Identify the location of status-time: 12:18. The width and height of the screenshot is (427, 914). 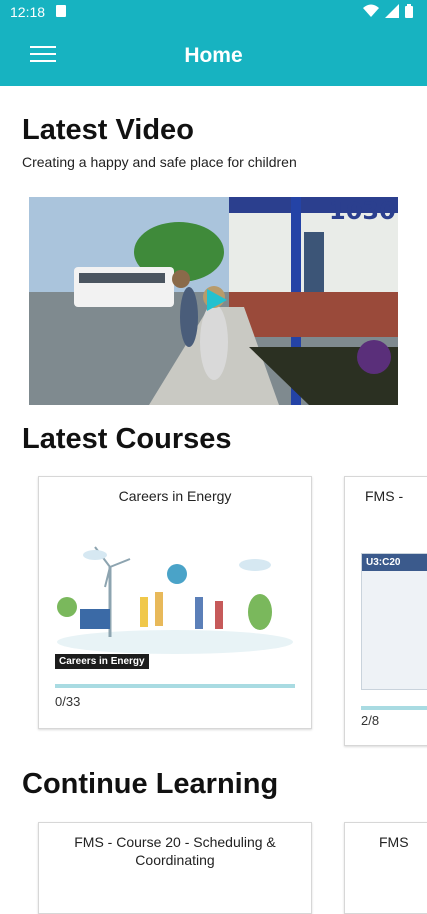
(28, 12).